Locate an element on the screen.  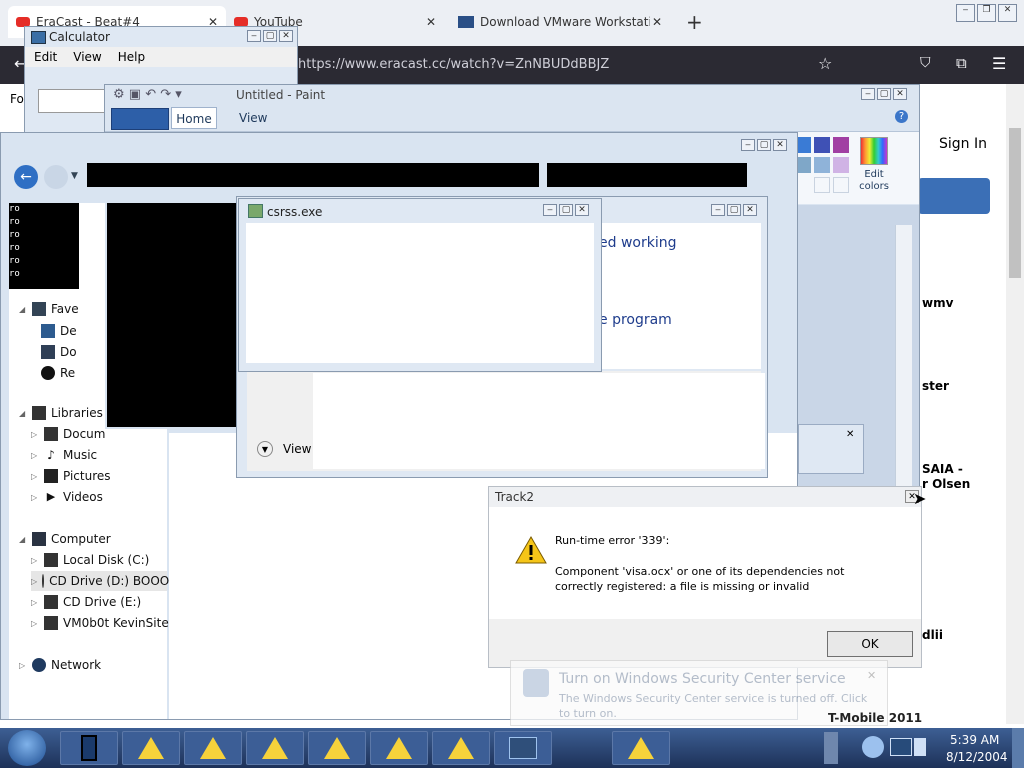
tab-vmware: Download VMware Workstation ✕ is located at coordinates (563, 22).